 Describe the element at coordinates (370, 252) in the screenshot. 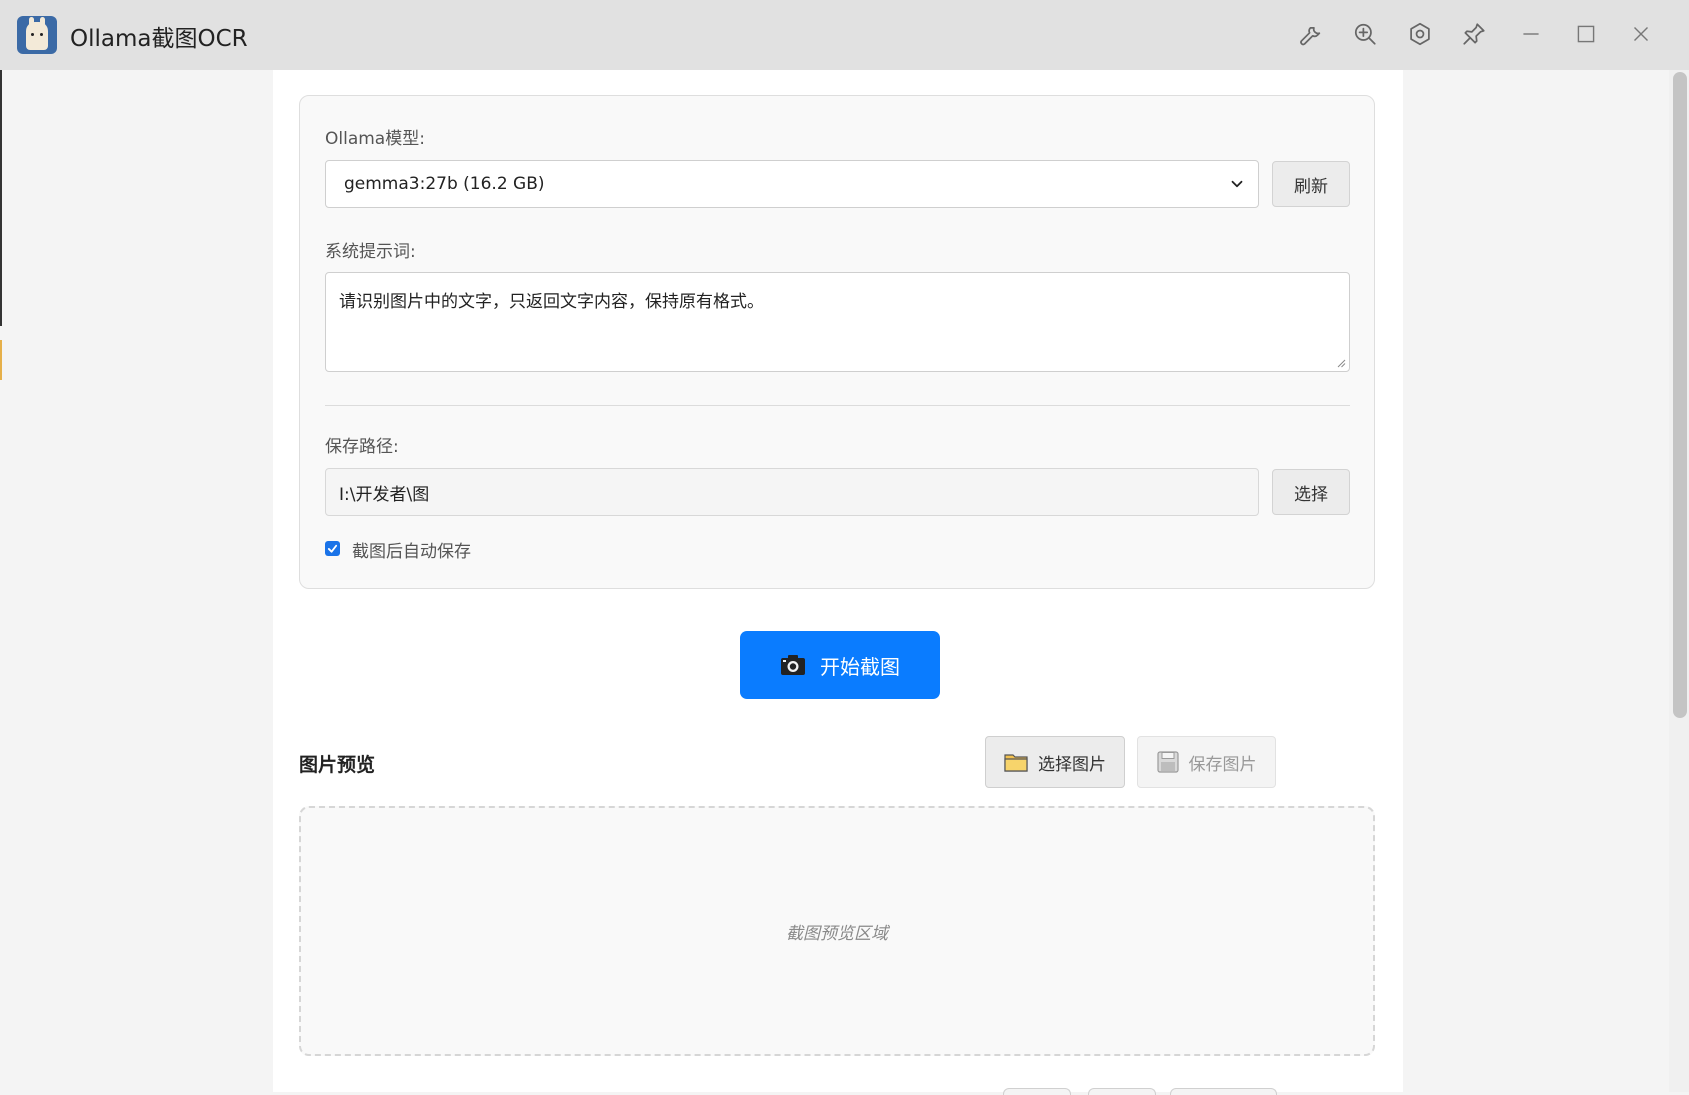

I see `prompt-label: 系统提示词:` at that location.